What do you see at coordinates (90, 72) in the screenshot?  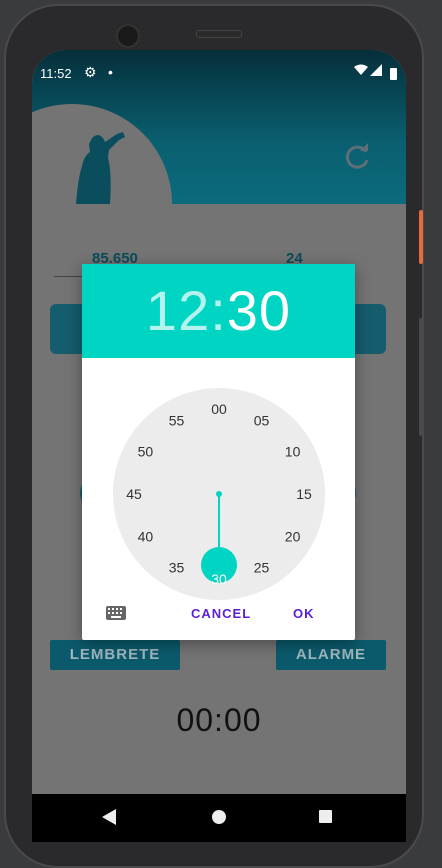 I see `gear-icon: ⚙` at bounding box center [90, 72].